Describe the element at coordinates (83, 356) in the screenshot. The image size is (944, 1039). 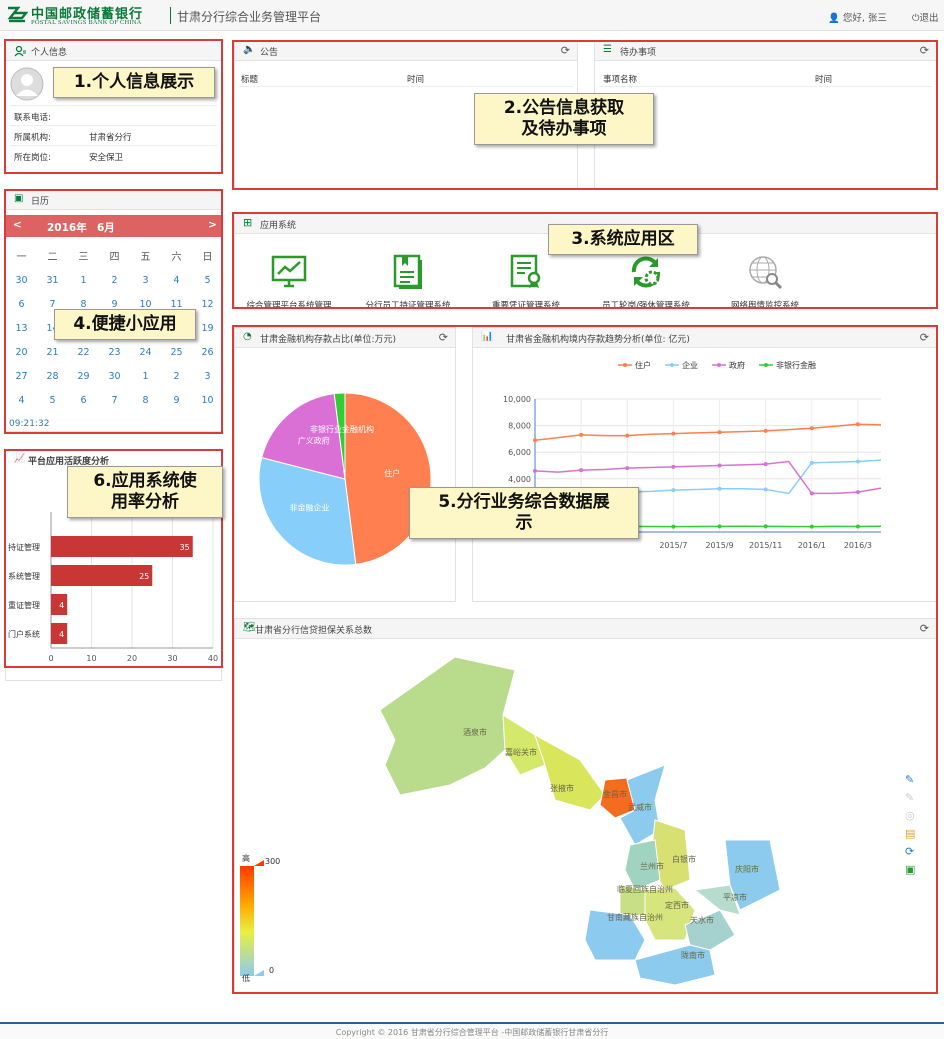
I see `calendar-day: 22` at that location.